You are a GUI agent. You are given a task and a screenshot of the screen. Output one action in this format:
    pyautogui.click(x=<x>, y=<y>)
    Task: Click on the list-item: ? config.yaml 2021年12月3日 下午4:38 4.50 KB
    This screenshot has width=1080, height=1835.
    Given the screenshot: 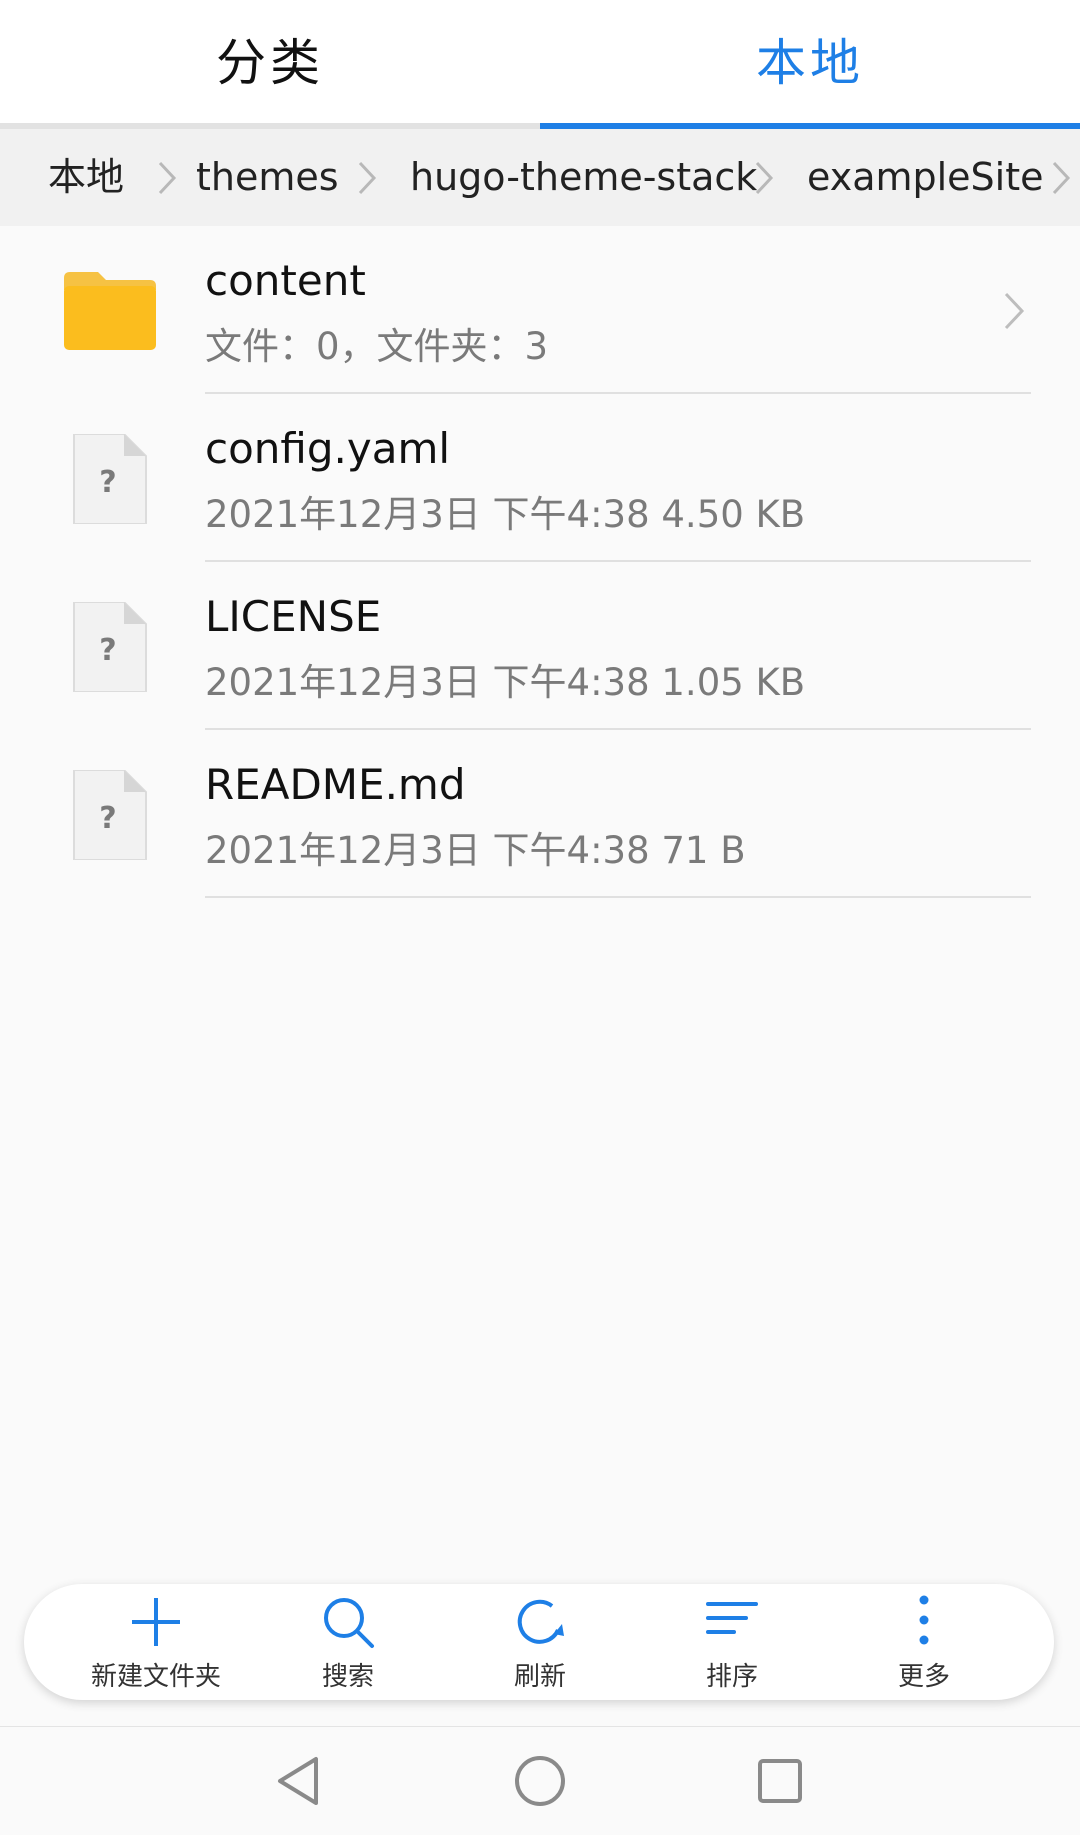 What is the action you would take?
    pyautogui.click(x=540, y=478)
    